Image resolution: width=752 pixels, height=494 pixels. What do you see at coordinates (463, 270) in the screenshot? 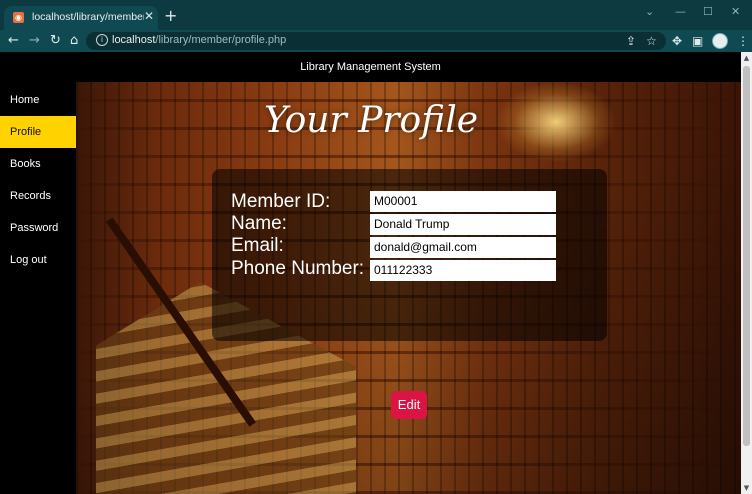
I see `phone-field` at bounding box center [463, 270].